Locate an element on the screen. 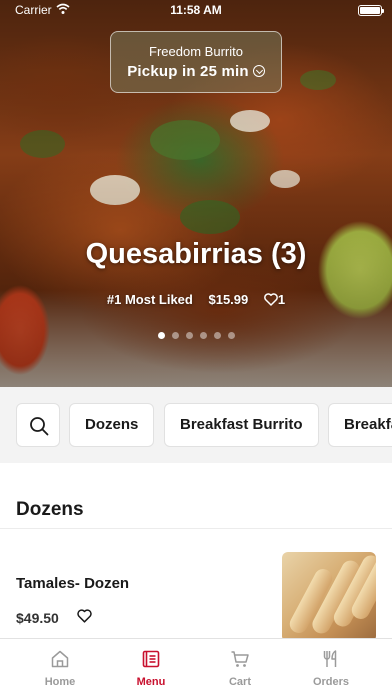  featured-badge: #1 Most Liked is located at coordinates (149, 299).